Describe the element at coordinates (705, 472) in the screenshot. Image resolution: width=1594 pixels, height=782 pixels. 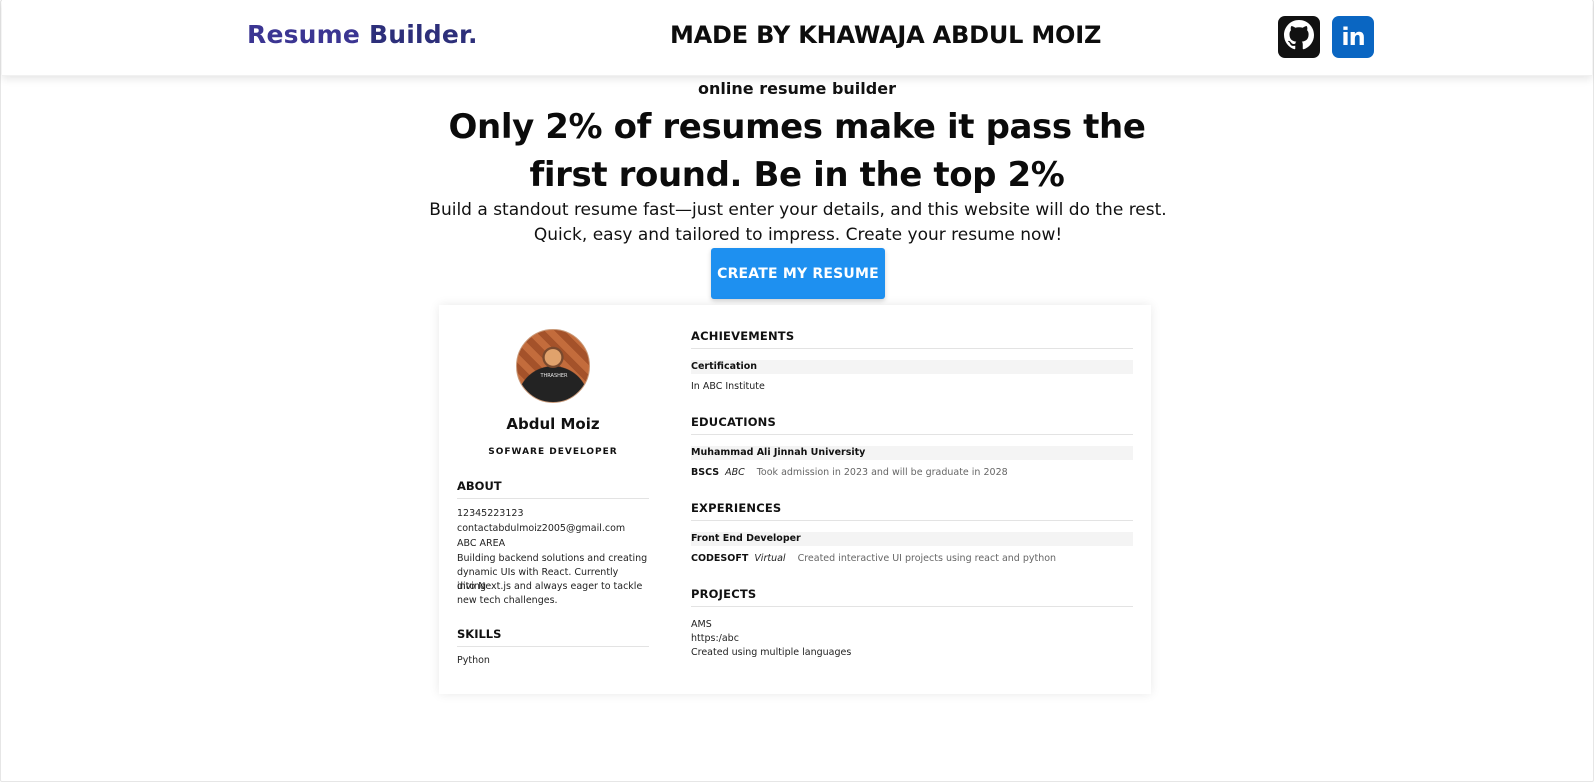
I see `education-degree: BSCS` at that location.